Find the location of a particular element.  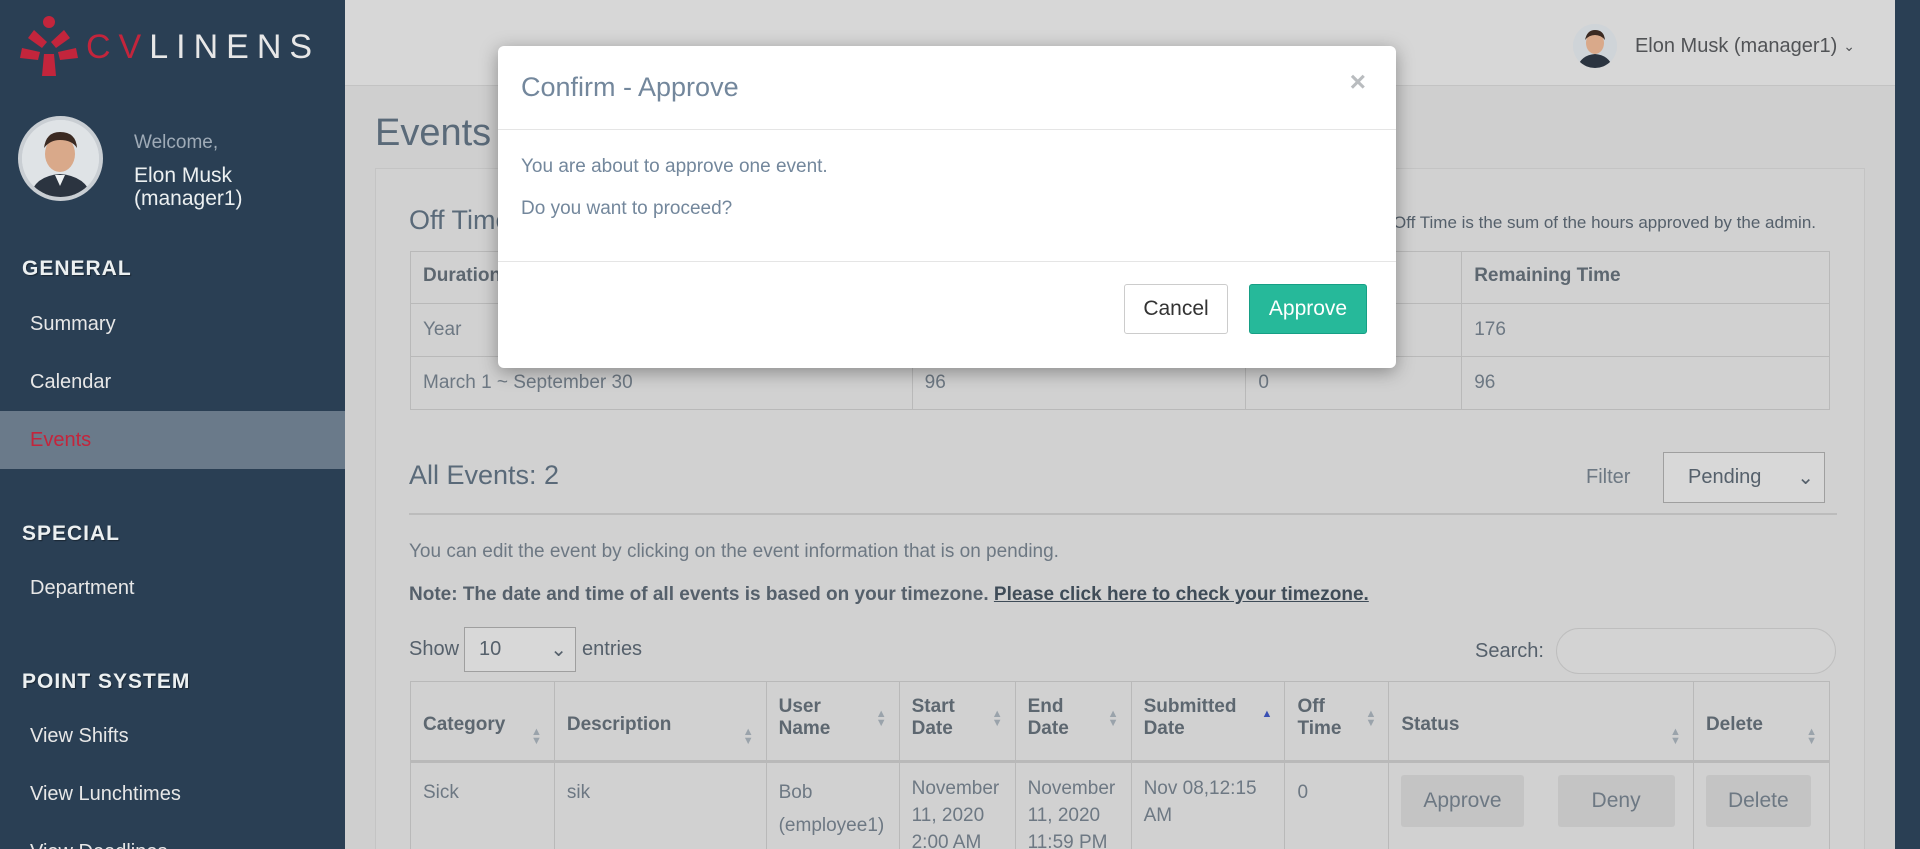

modal-header: Confirm - Approve × is located at coordinates (947, 88).